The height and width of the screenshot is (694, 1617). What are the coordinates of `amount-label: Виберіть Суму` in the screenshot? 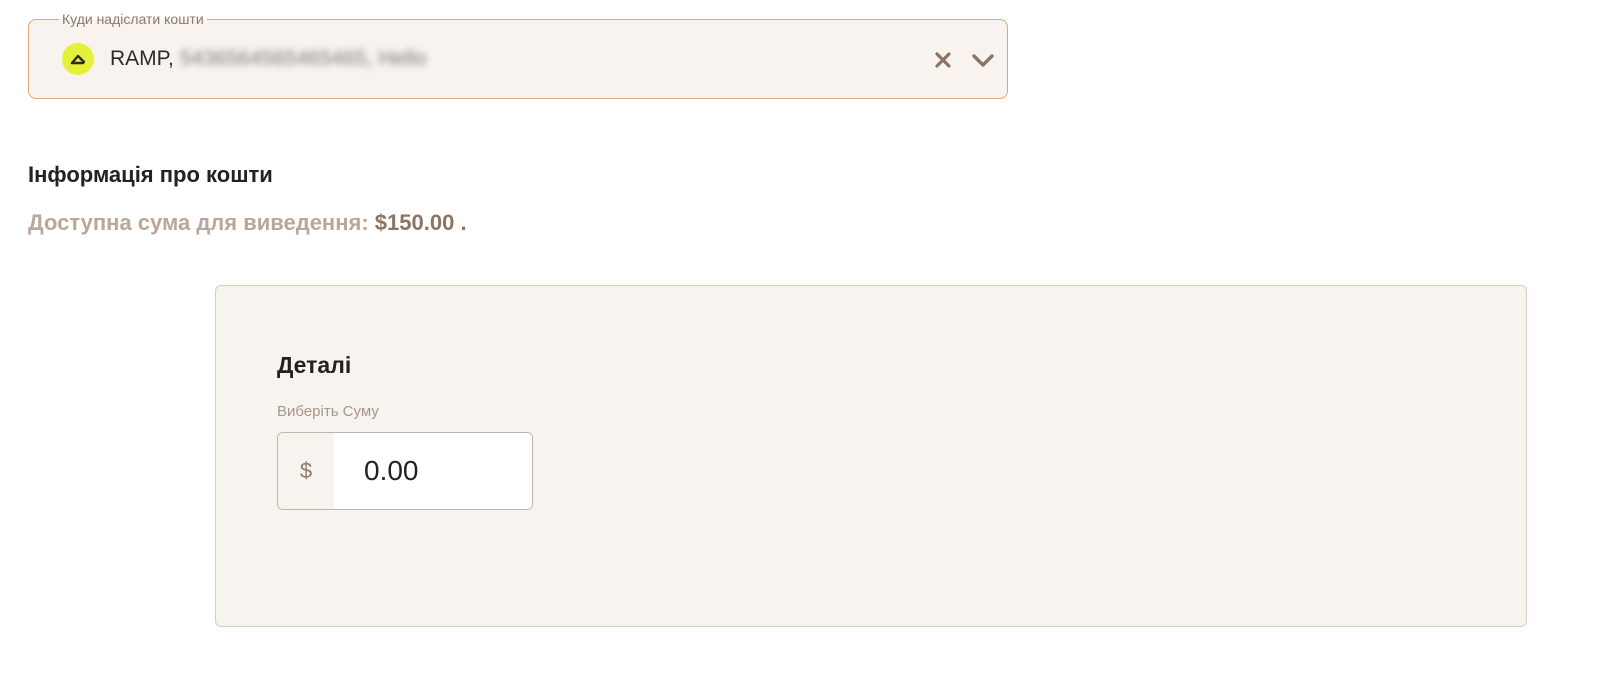 It's located at (328, 411).